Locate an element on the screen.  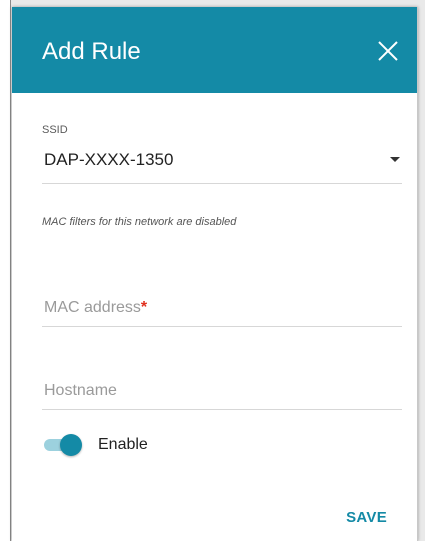
enable-label: Enable is located at coordinates (123, 444).